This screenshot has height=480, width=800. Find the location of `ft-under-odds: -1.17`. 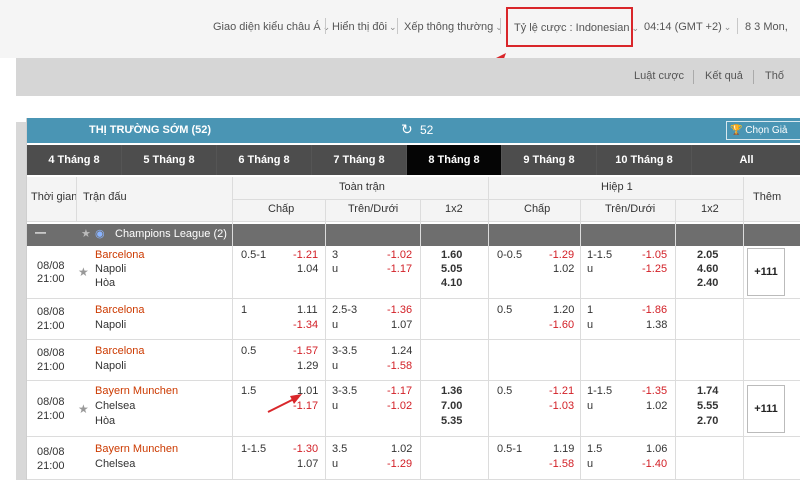

ft-under-odds: -1.17 is located at coordinates (399, 269).